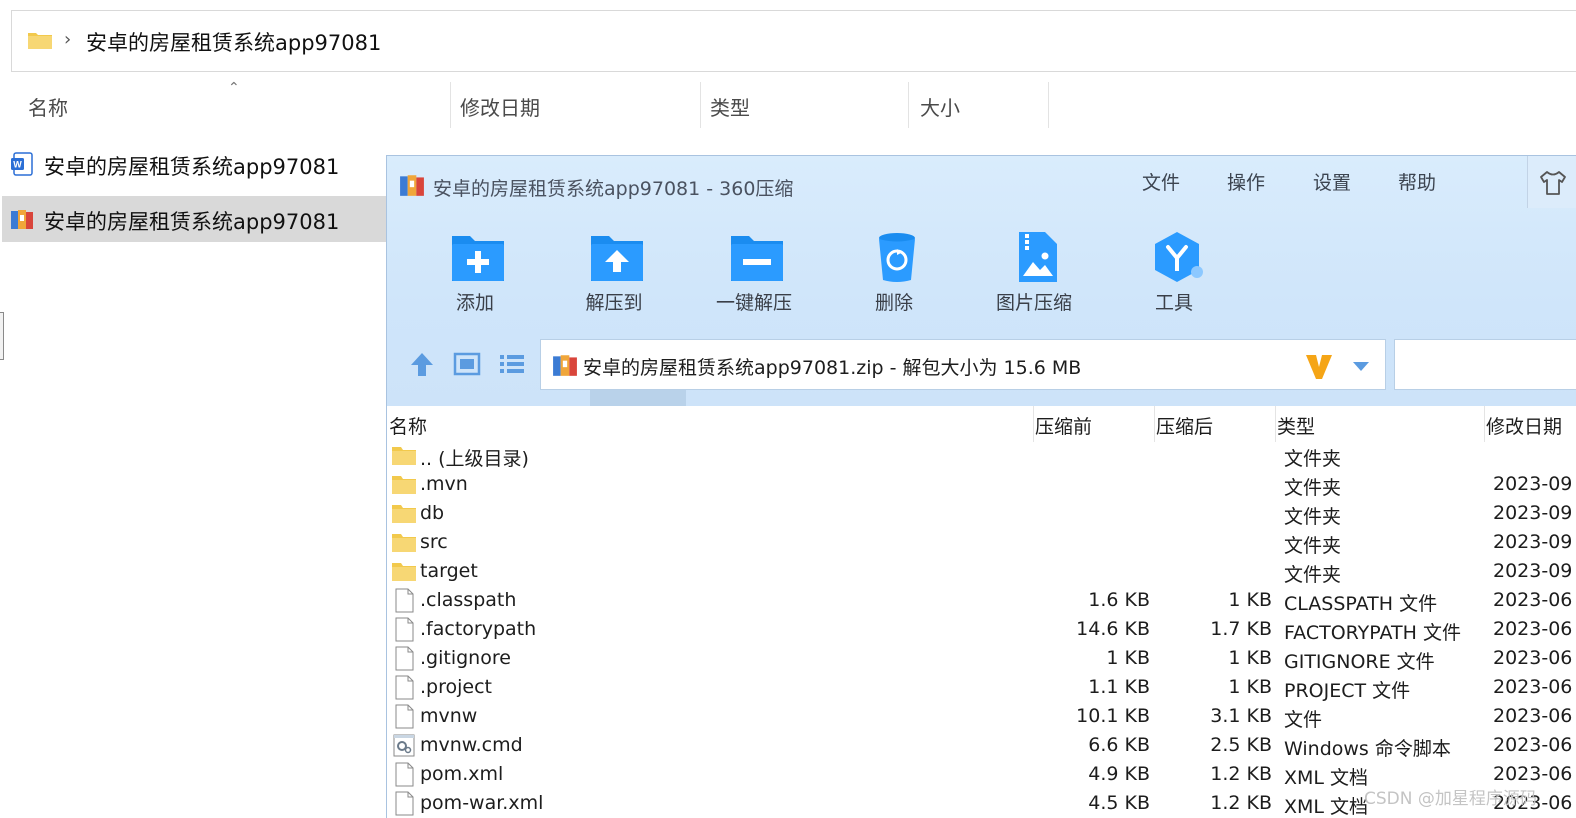  I want to click on word-document-icon: W, so click(22, 164).